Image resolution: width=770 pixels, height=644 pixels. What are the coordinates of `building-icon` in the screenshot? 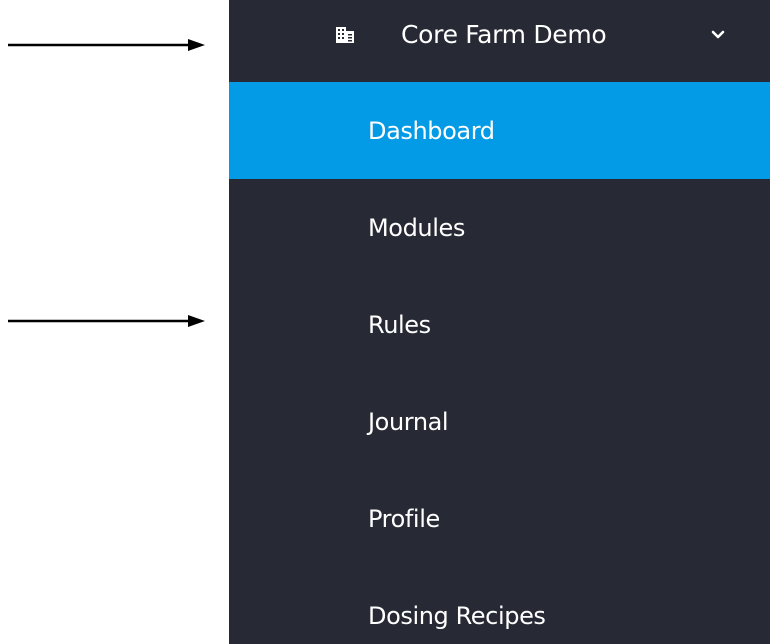 It's located at (345, 35).